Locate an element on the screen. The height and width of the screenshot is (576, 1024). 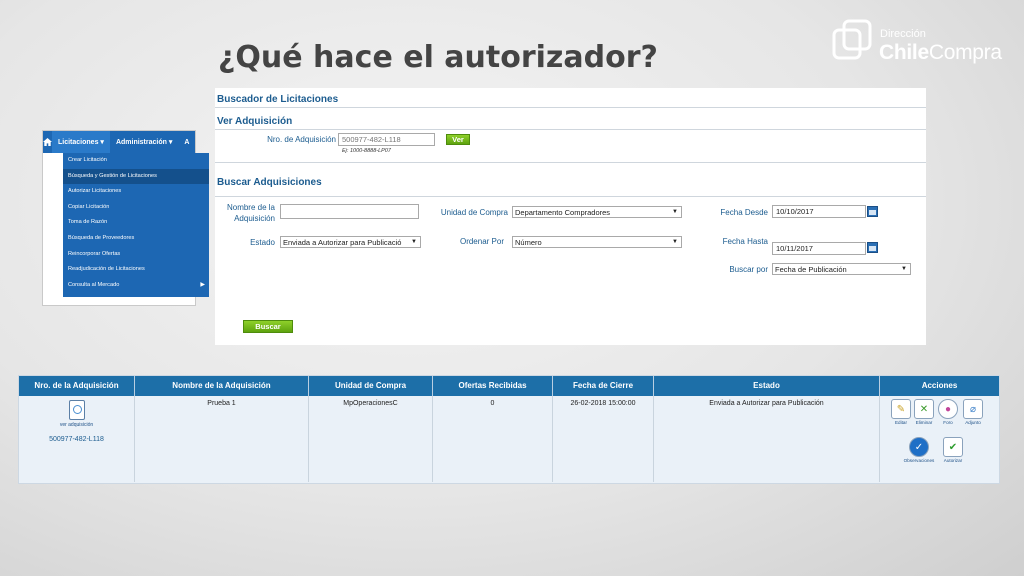
menu-item-consulta: Consulta al Mercado ▶ is located at coordinates (136, 286).